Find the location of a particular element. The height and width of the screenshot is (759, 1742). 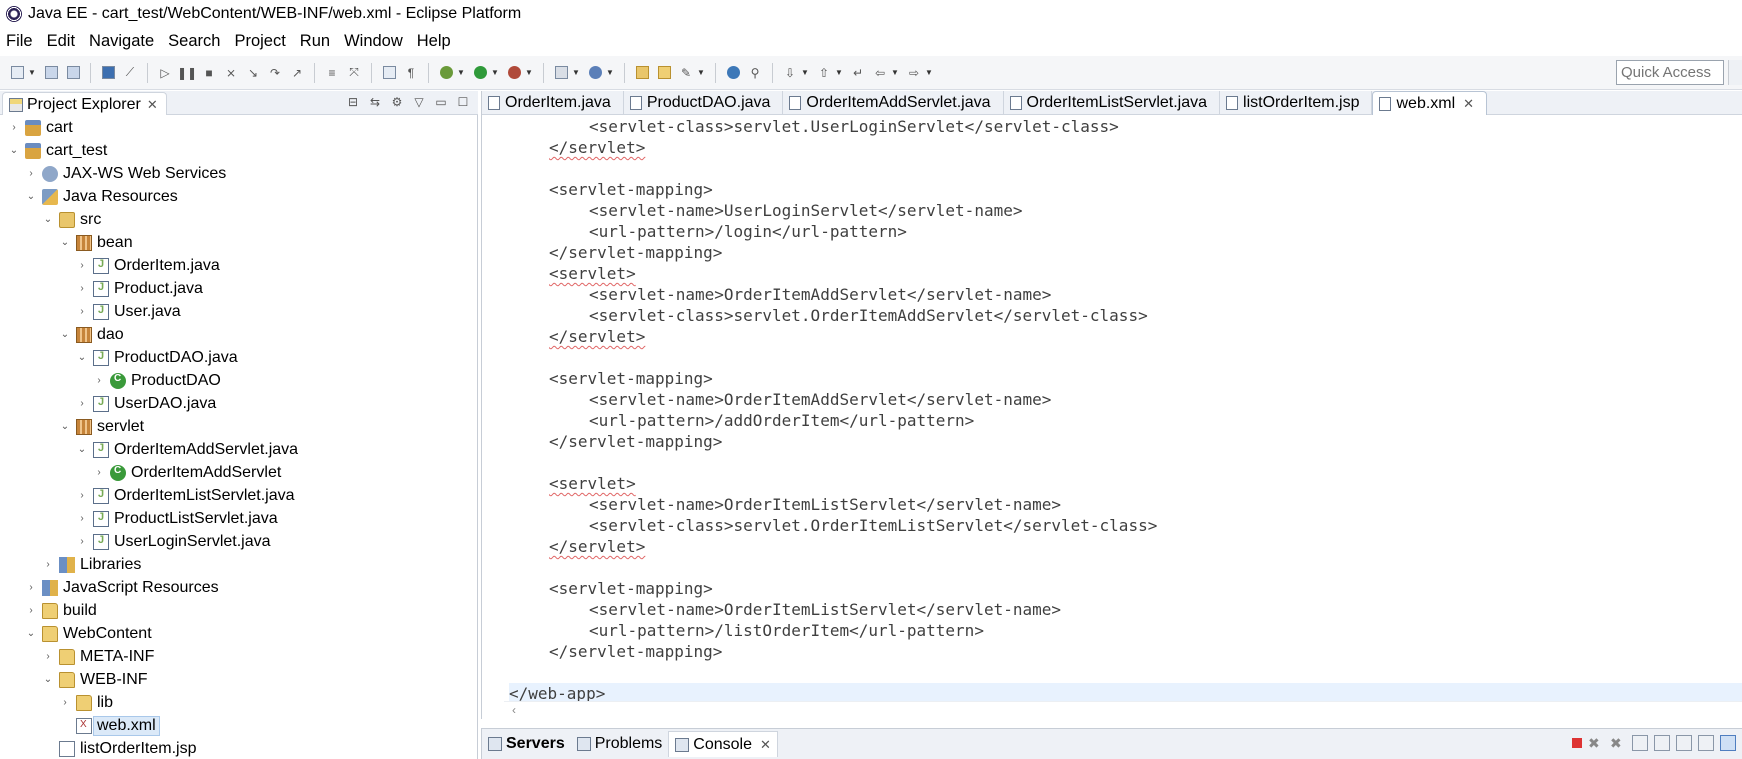

terminate-icon is located at coordinates (1577, 743).